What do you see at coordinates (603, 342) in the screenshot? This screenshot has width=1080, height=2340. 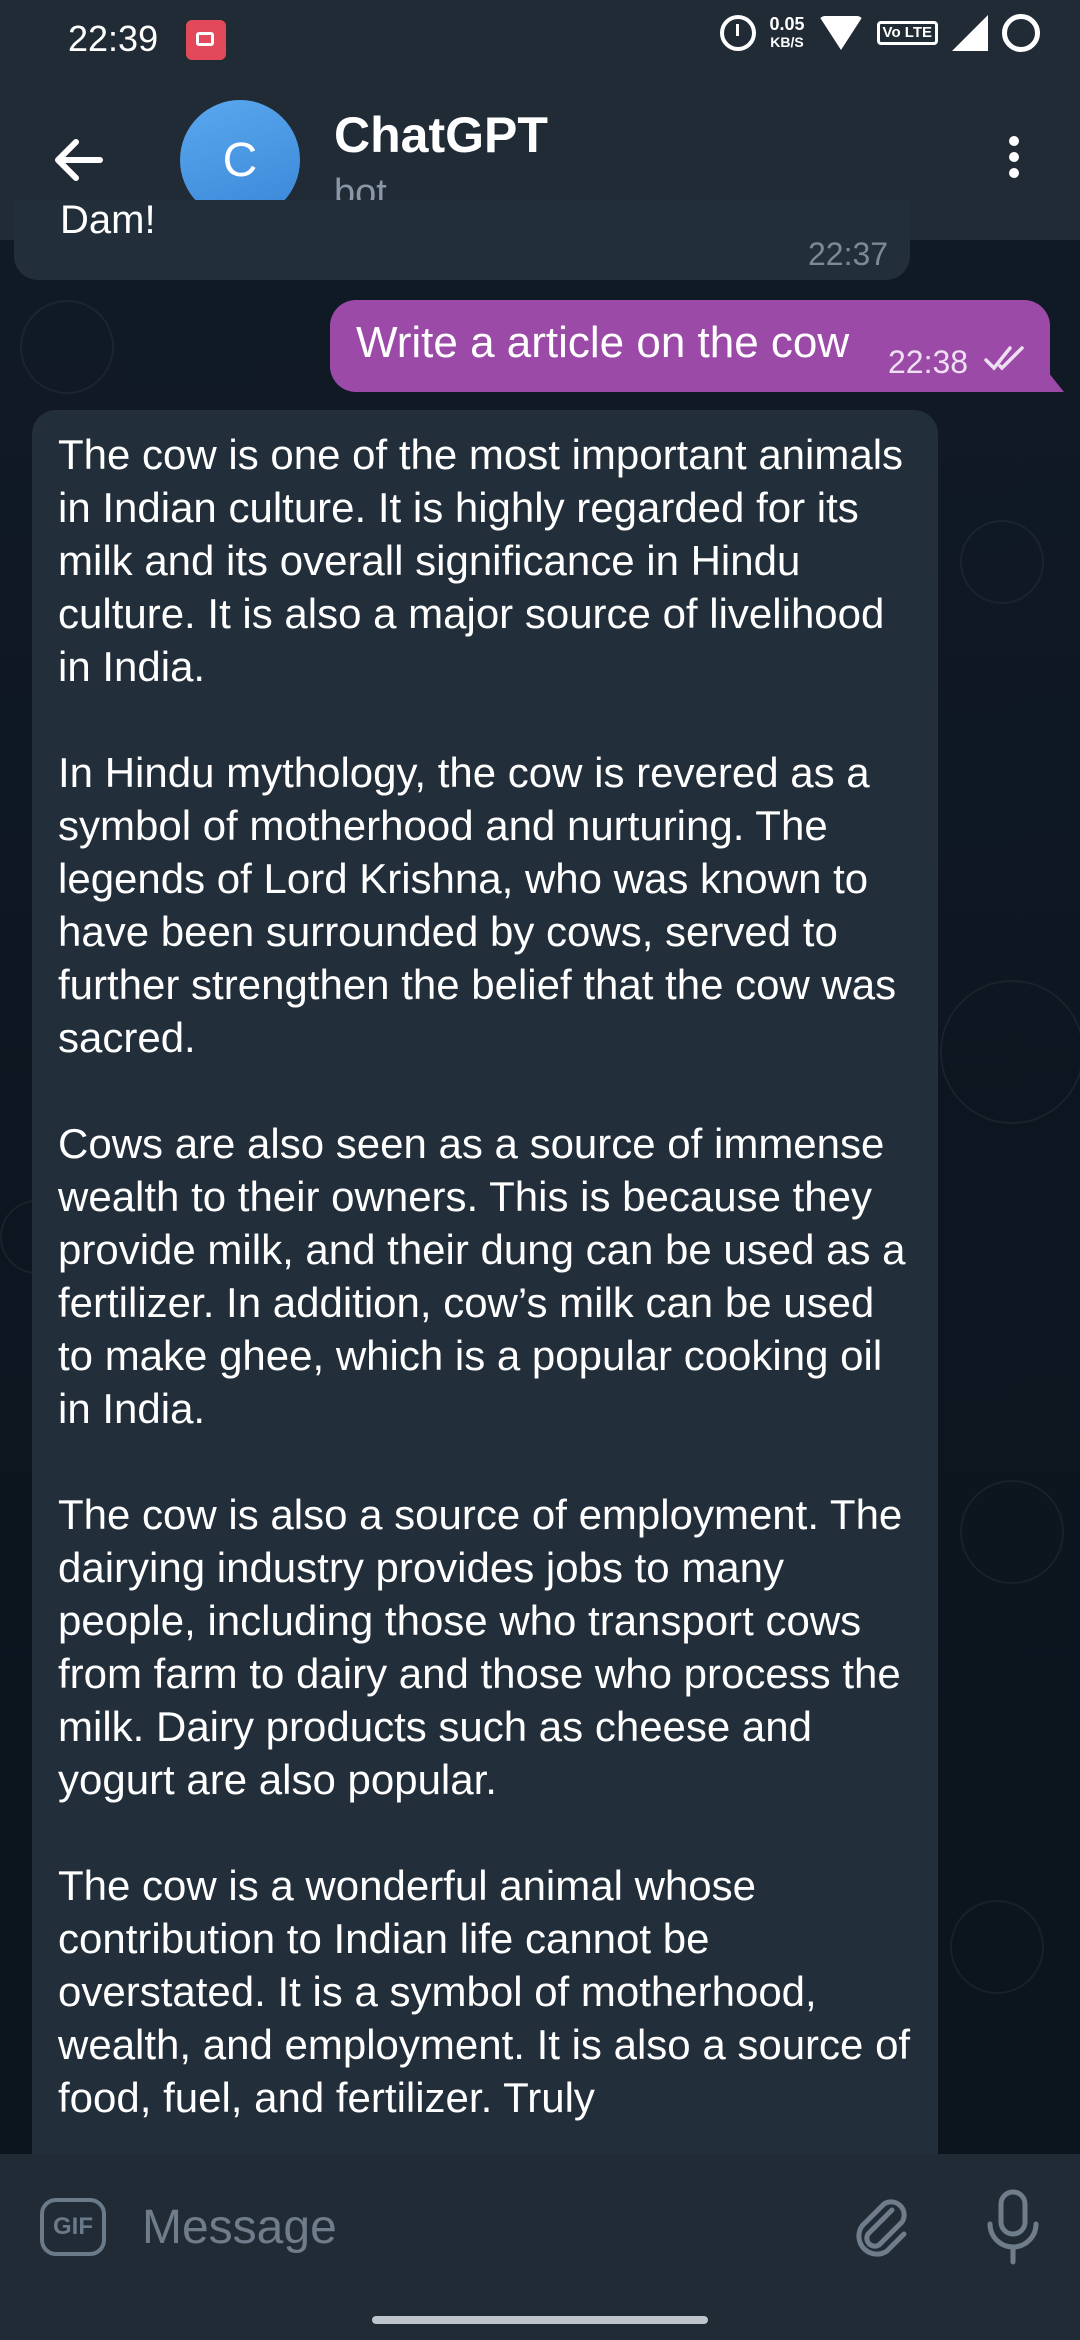 I see `message-text: Write a article on the cow` at bounding box center [603, 342].